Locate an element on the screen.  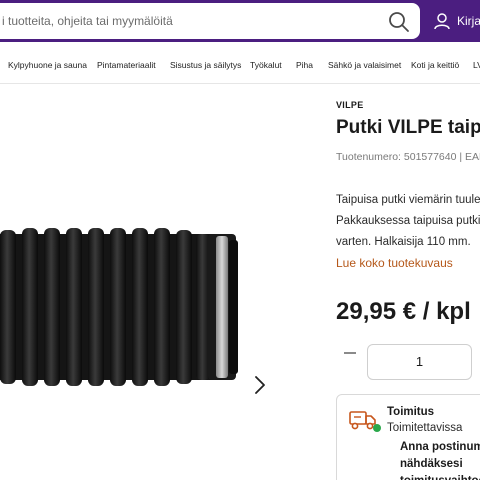
delivery-note-line: toimitusvaihtoe is located at coordinates (440, 476).